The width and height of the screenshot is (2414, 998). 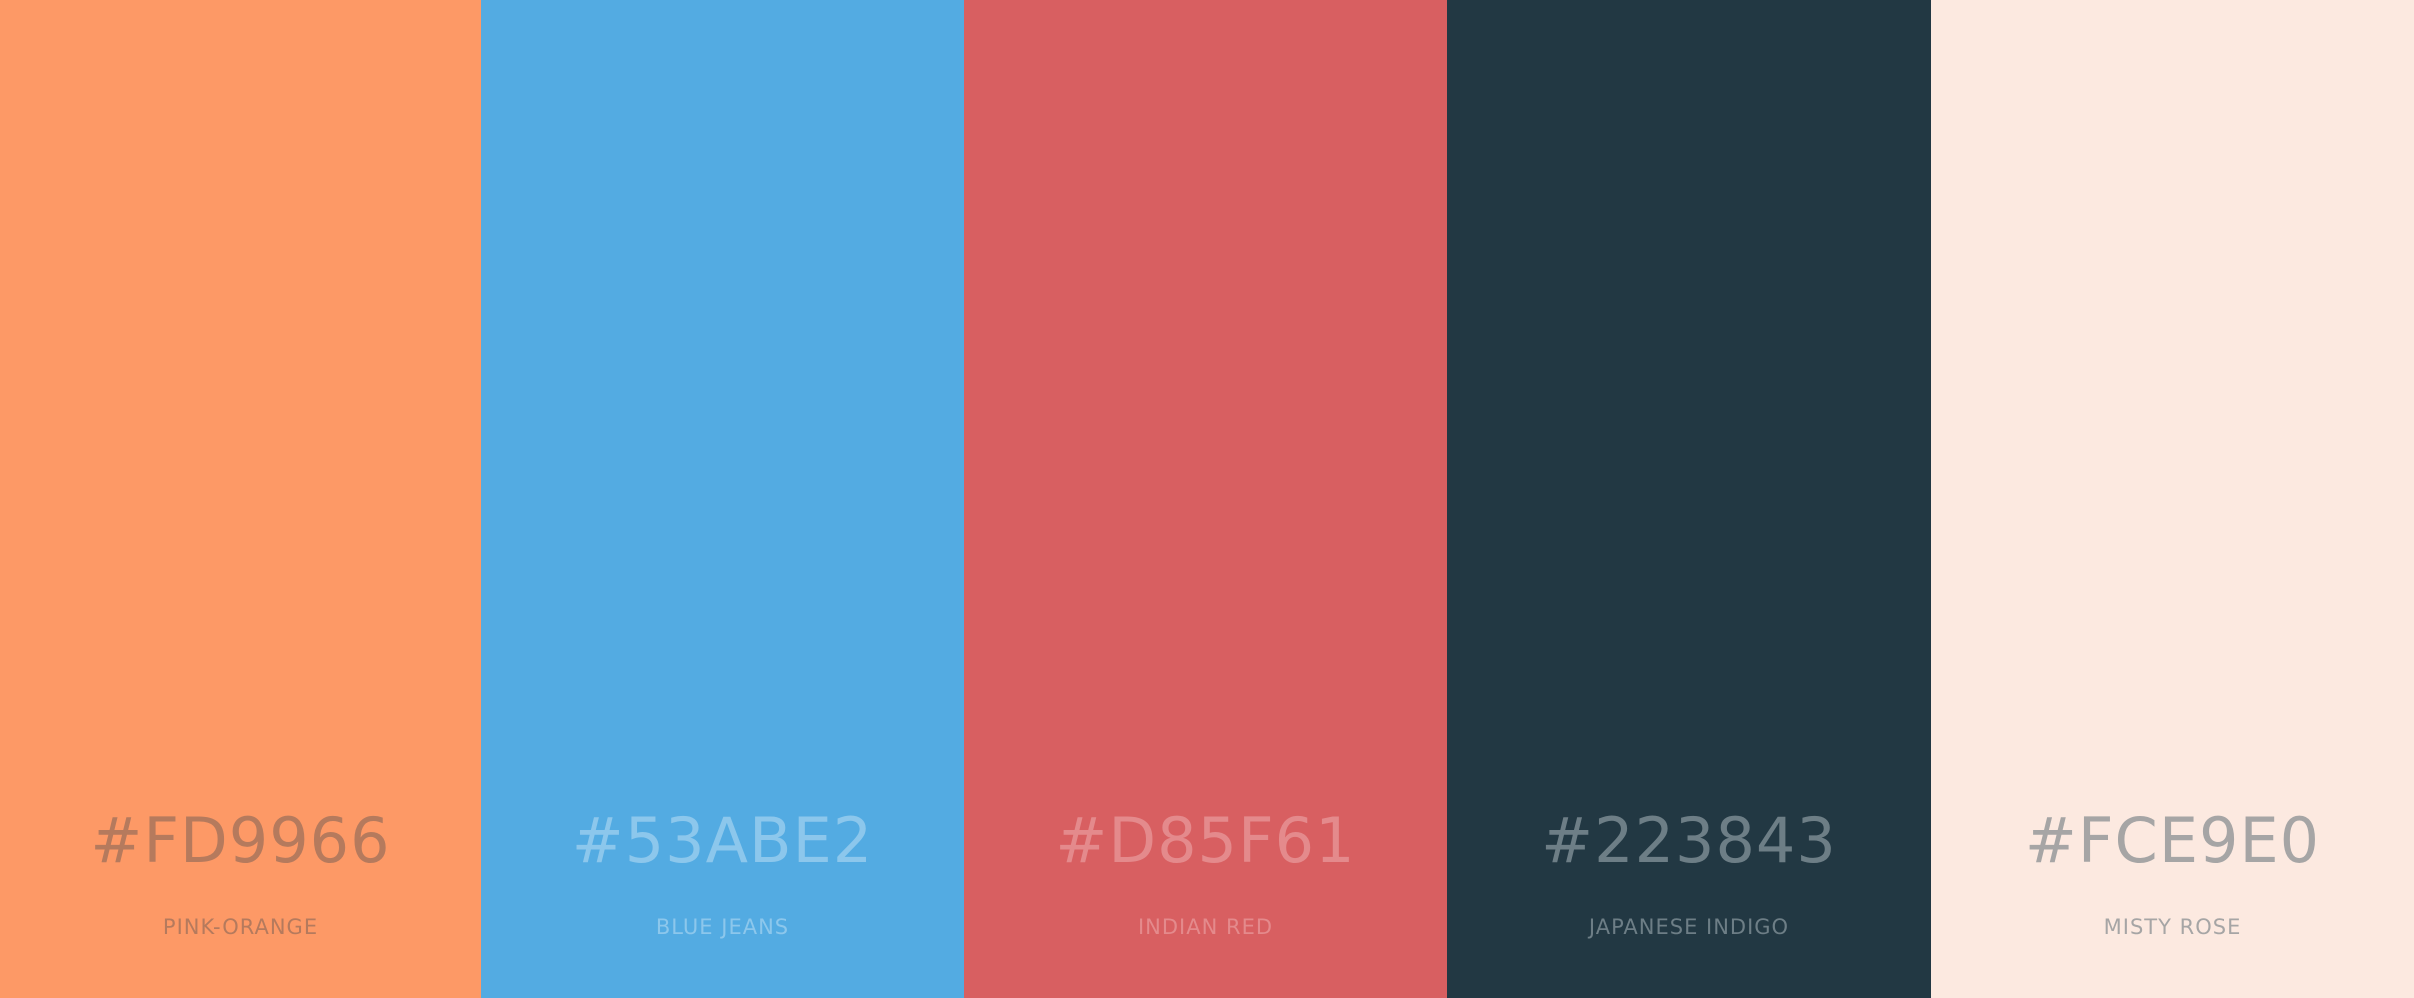 What do you see at coordinates (240, 927) in the screenshot?
I see `swatch-color-name: PINK-ORANGE` at bounding box center [240, 927].